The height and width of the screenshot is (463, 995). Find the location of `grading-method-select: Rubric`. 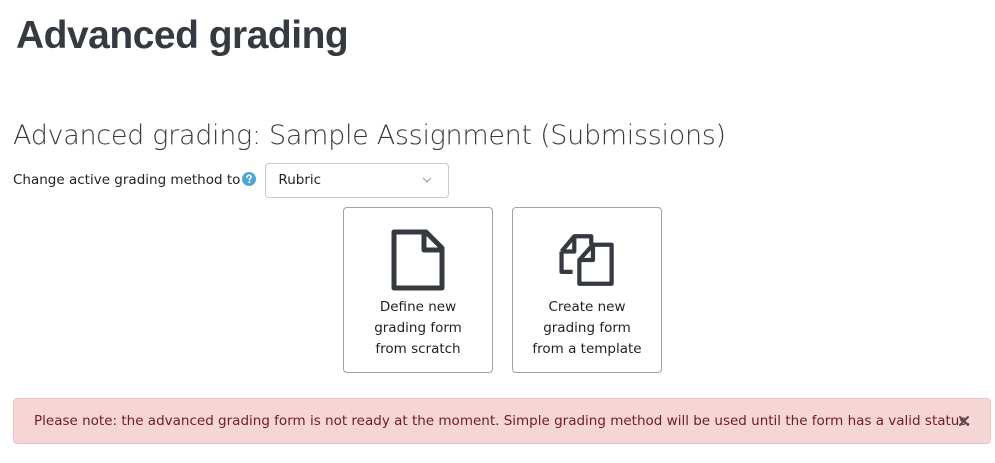

grading-method-select: Rubric is located at coordinates (357, 180).